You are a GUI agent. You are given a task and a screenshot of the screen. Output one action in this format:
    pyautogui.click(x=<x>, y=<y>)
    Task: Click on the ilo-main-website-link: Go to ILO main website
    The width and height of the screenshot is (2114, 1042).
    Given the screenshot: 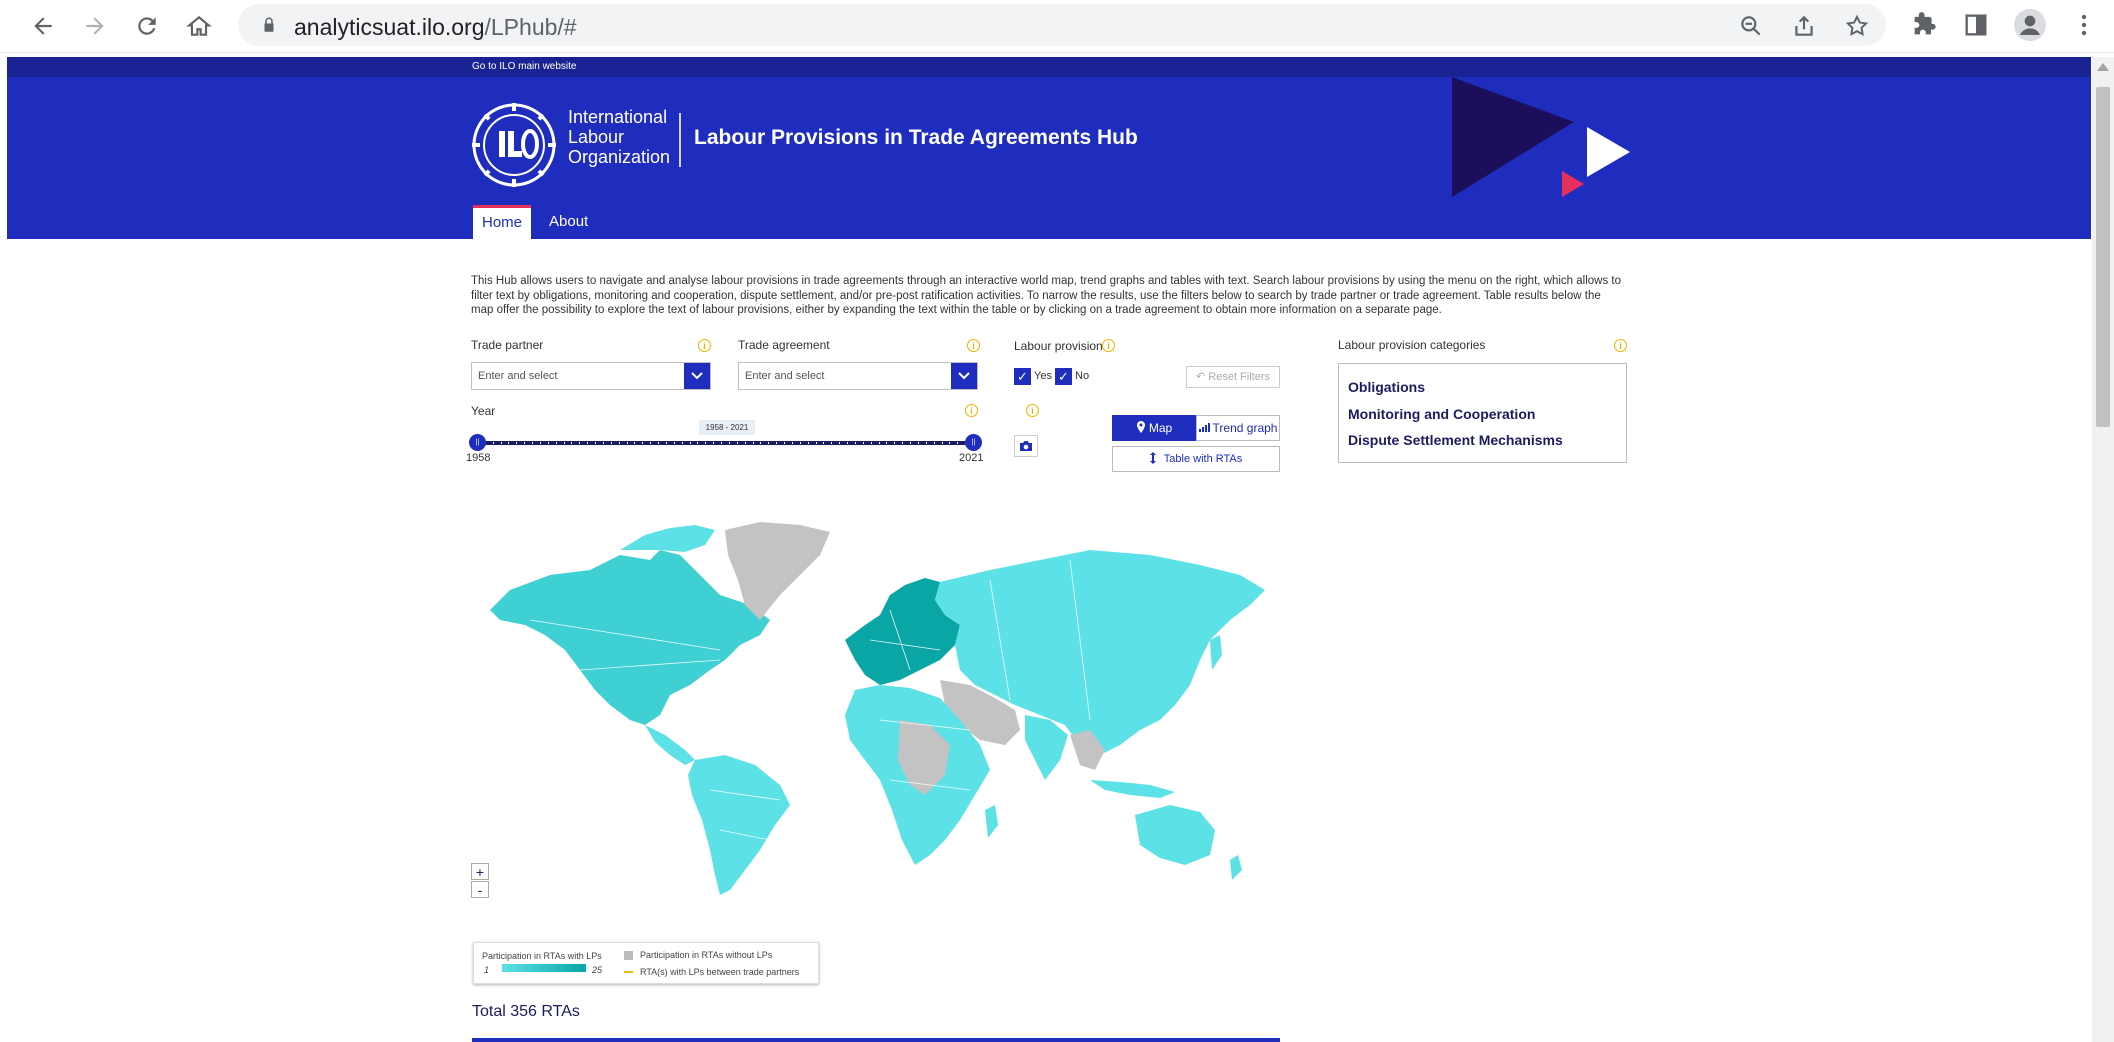 What is the action you would take?
    pyautogui.click(x=524, y=66)
    